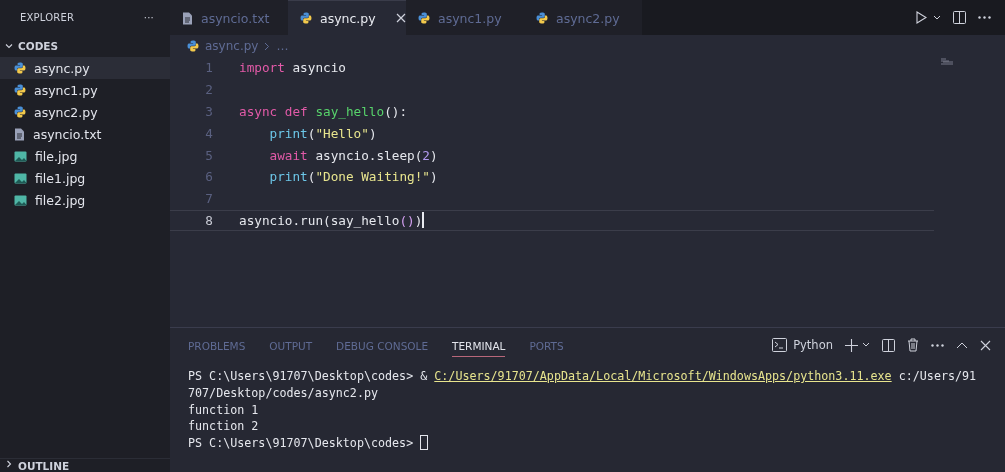 This screenshot has height=472, width=1005. What do you see at coordinates (85, 112) in the screenshot?
I see `file-item: async2.py` at bounding box center [85, 112].